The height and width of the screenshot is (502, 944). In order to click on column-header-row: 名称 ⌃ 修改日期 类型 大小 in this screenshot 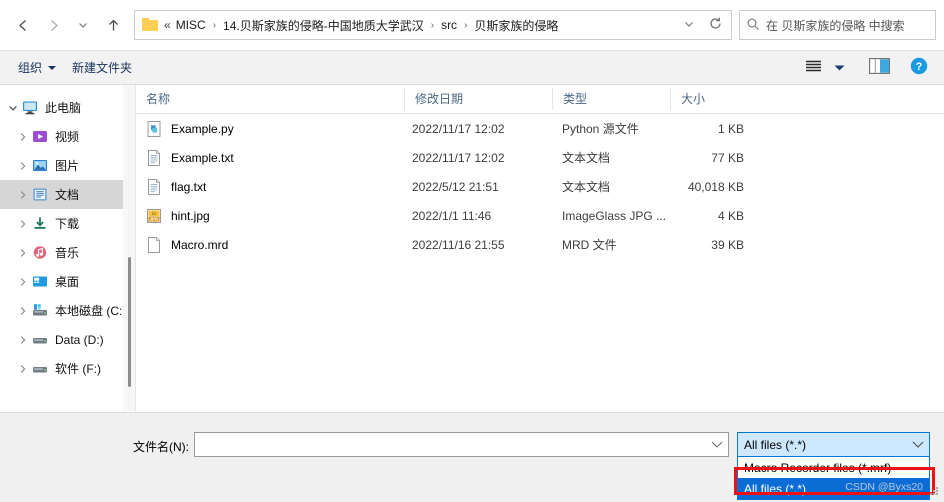, I will do `click(540, 99)`.